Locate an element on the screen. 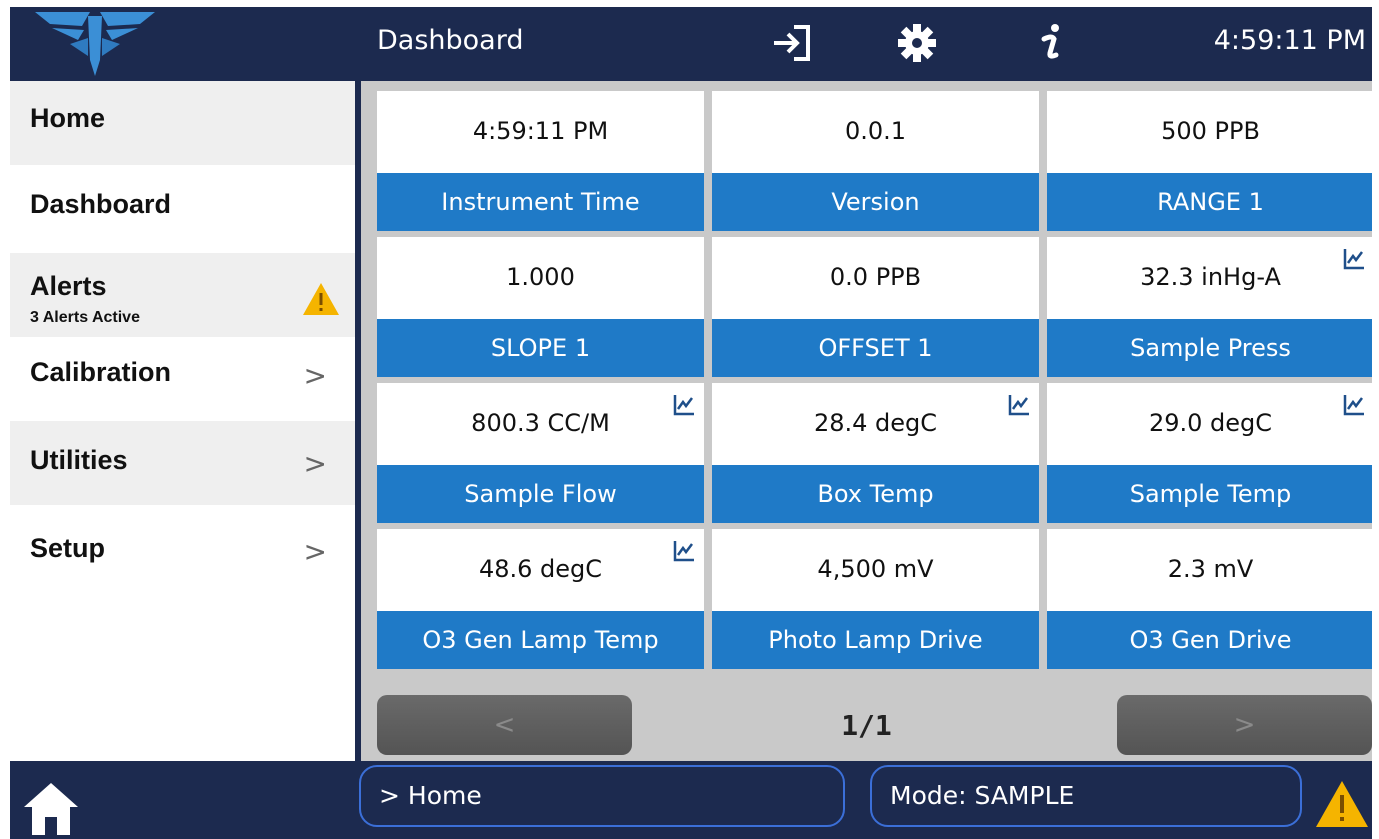 This screenshot has width=1379, height=839. tile-label: Sample Temp is located at coordinates (1209, 494).